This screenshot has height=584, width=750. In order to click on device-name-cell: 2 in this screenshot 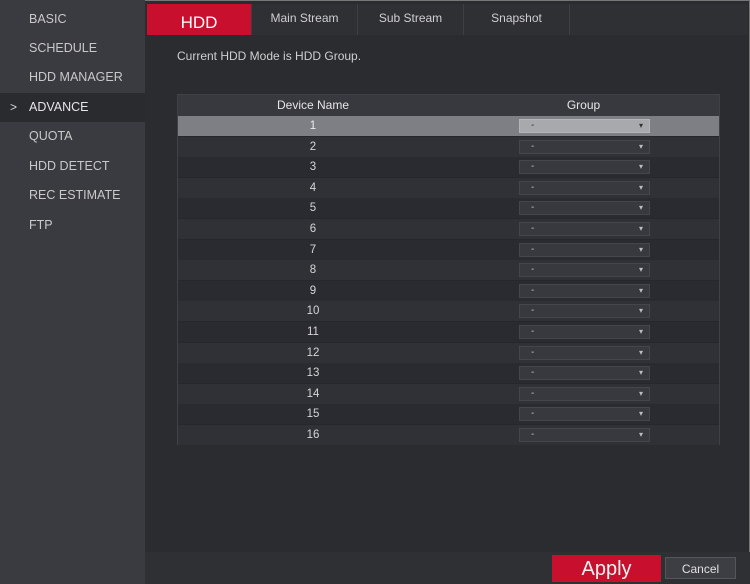, I will do `click(313, 146)`.